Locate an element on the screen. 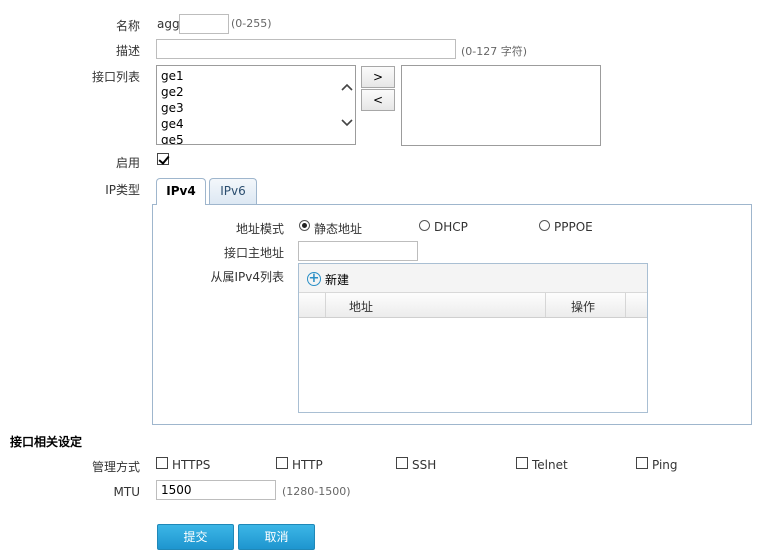 The height and width of the screenshot is (554, 762). move-left-button: < is located at coordinates (378, 100).